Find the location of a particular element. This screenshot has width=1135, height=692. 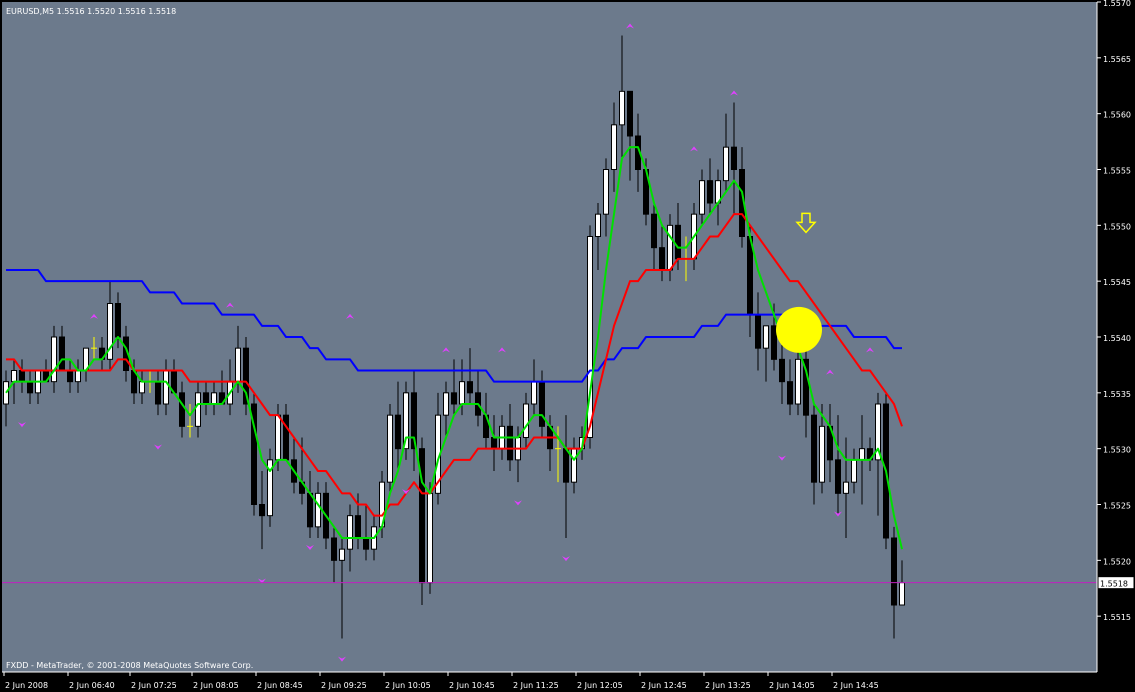

time-tick-label: 2 Jun 09:25 is located at coordinates (344, 685).